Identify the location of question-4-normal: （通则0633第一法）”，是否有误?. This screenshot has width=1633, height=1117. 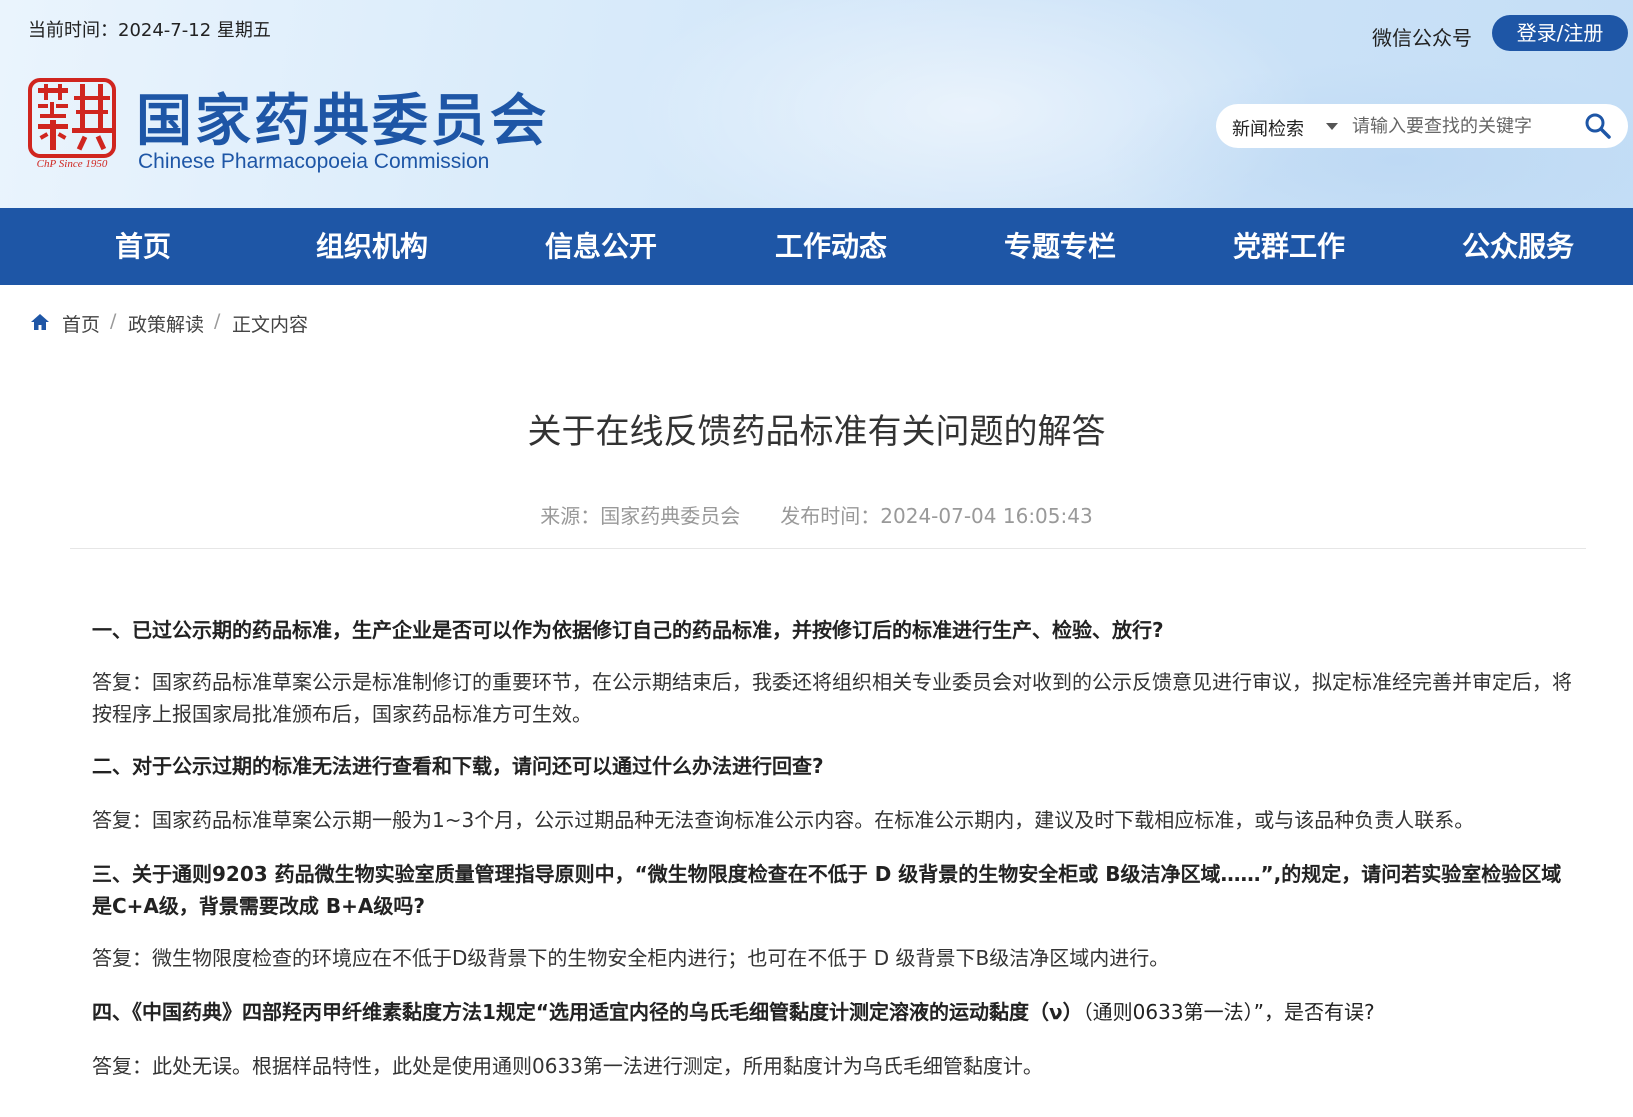
(1228, 1012).